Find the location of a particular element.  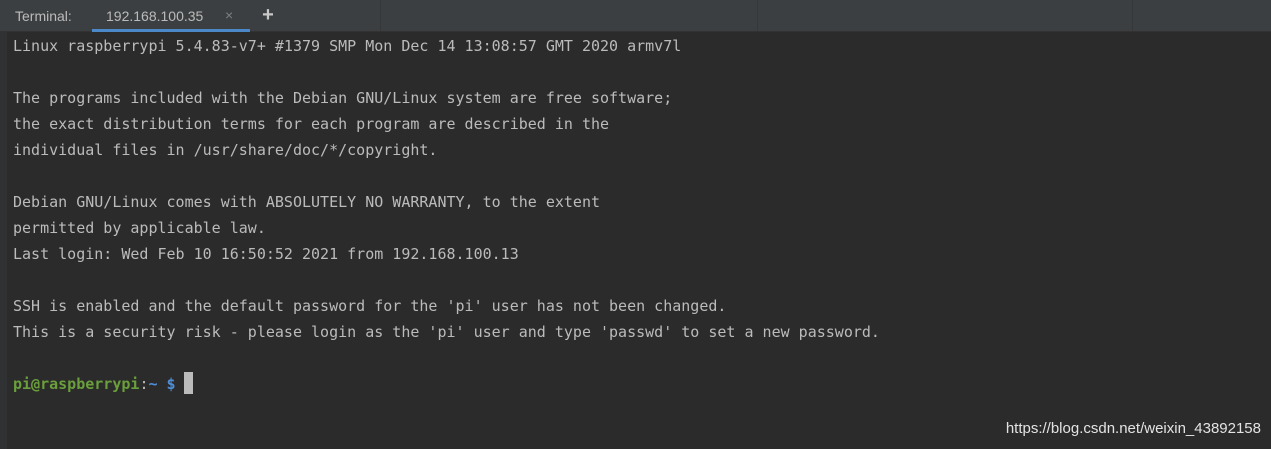

close-icon: × is located at coordinates (229, 16).